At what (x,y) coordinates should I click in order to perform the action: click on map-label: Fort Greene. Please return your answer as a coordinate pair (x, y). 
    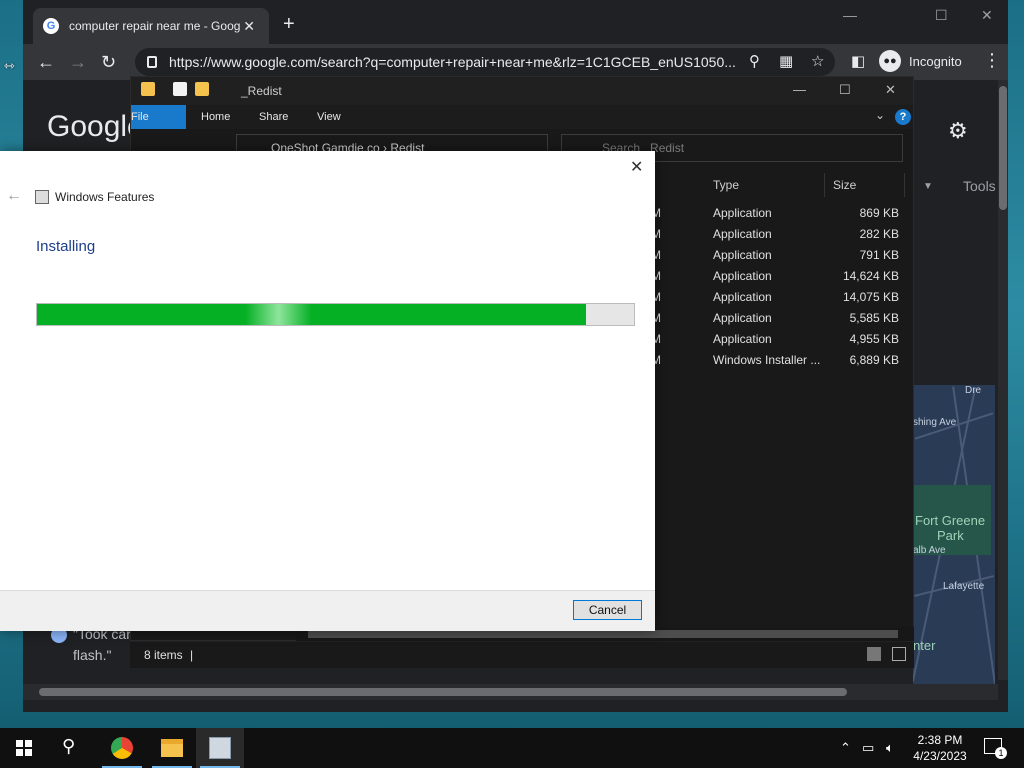
    Looking at the image, I should click on (950, 520).